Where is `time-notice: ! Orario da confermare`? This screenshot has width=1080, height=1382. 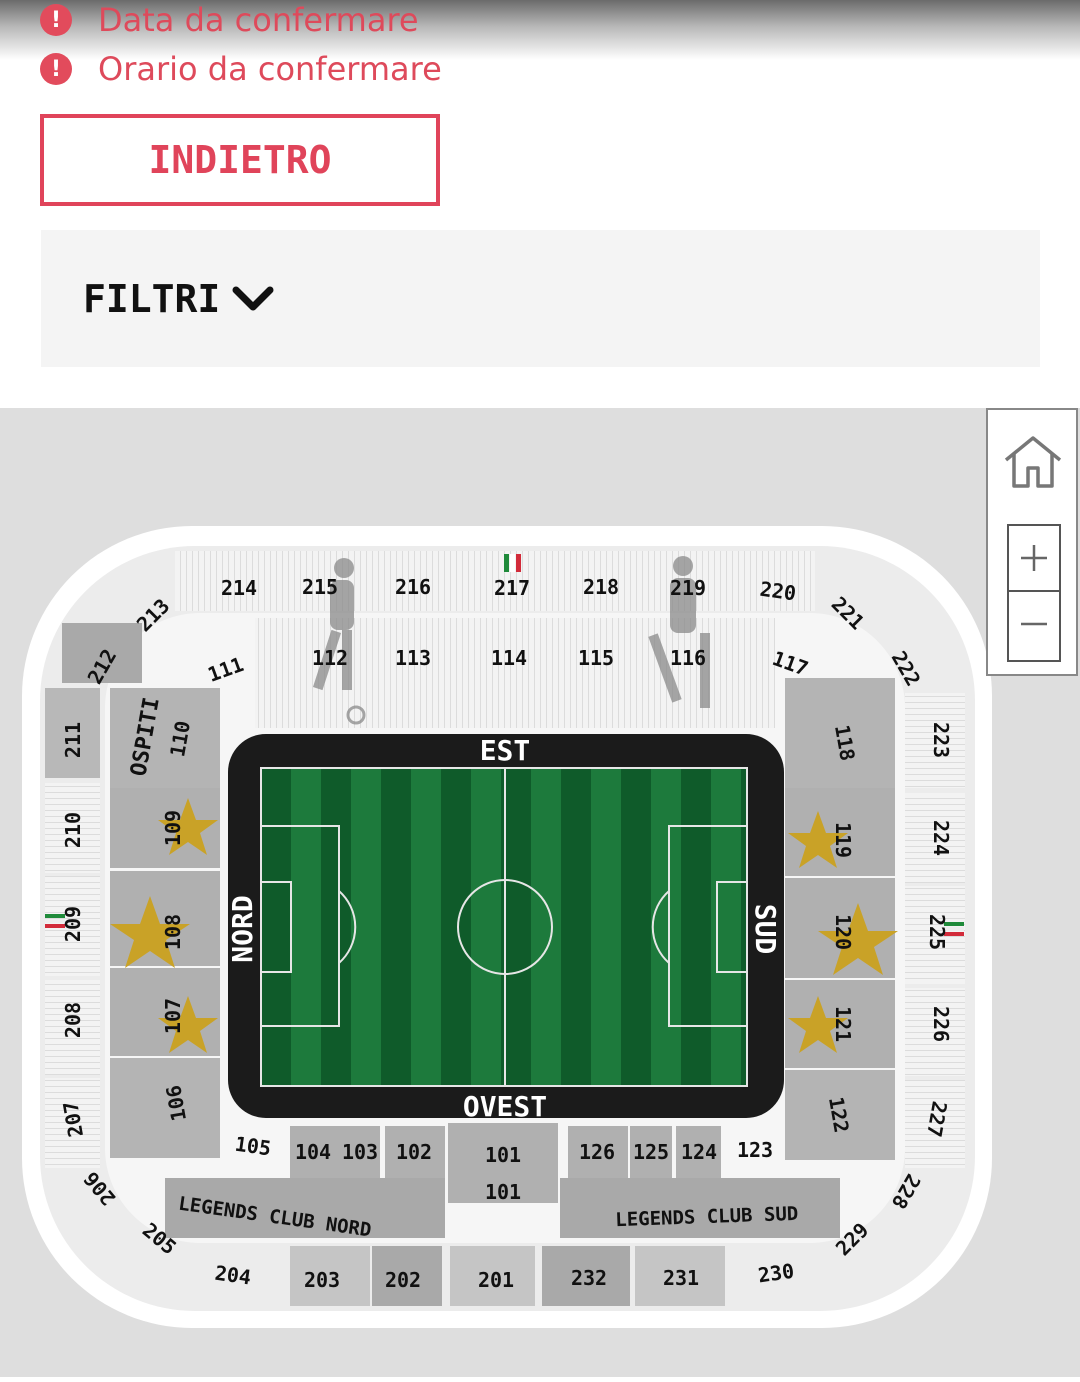 time-notice: ! Orario da confermare is located at coordinates (241, 69).